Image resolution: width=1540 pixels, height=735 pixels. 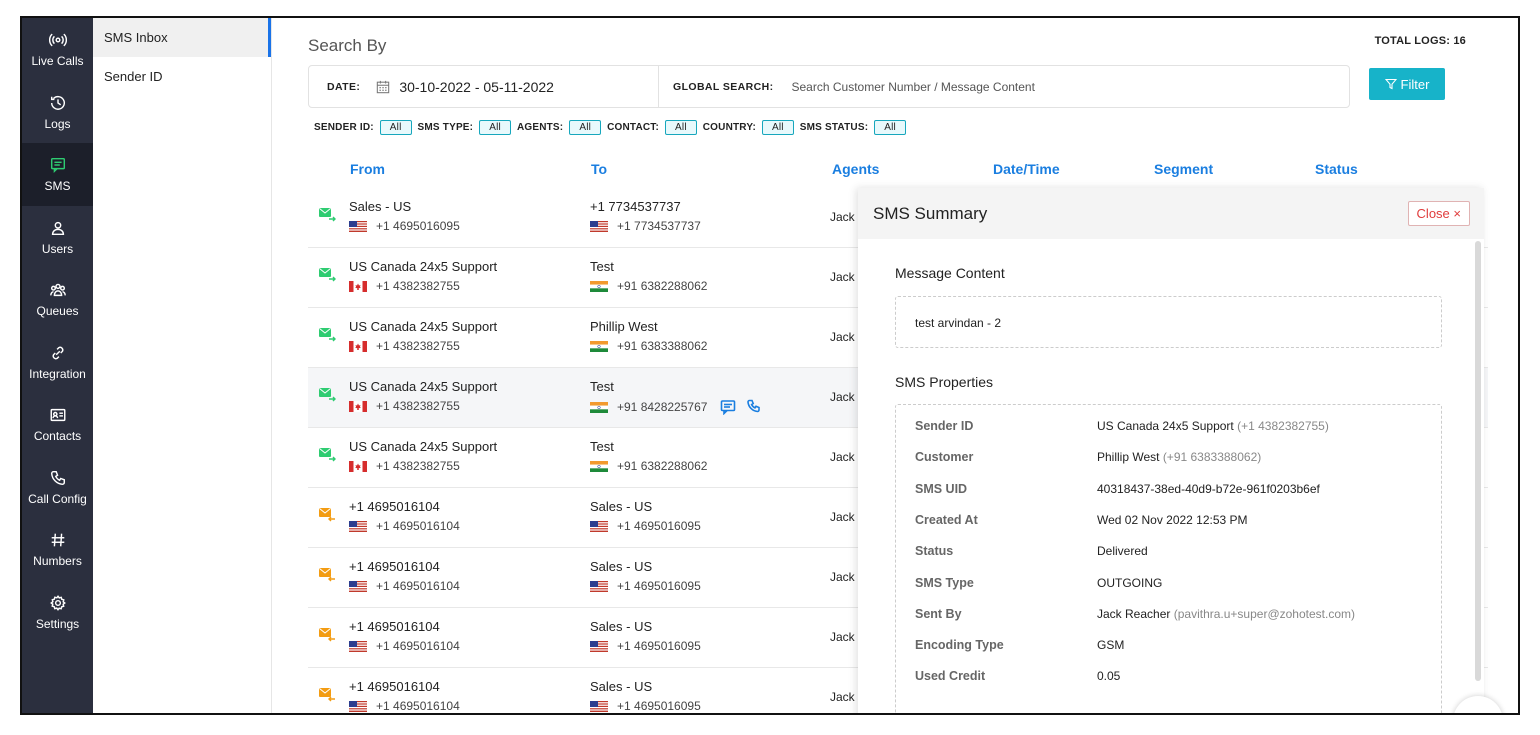 I want to click on nav-item-call-config: Call Config, so click(x=57, y=487).